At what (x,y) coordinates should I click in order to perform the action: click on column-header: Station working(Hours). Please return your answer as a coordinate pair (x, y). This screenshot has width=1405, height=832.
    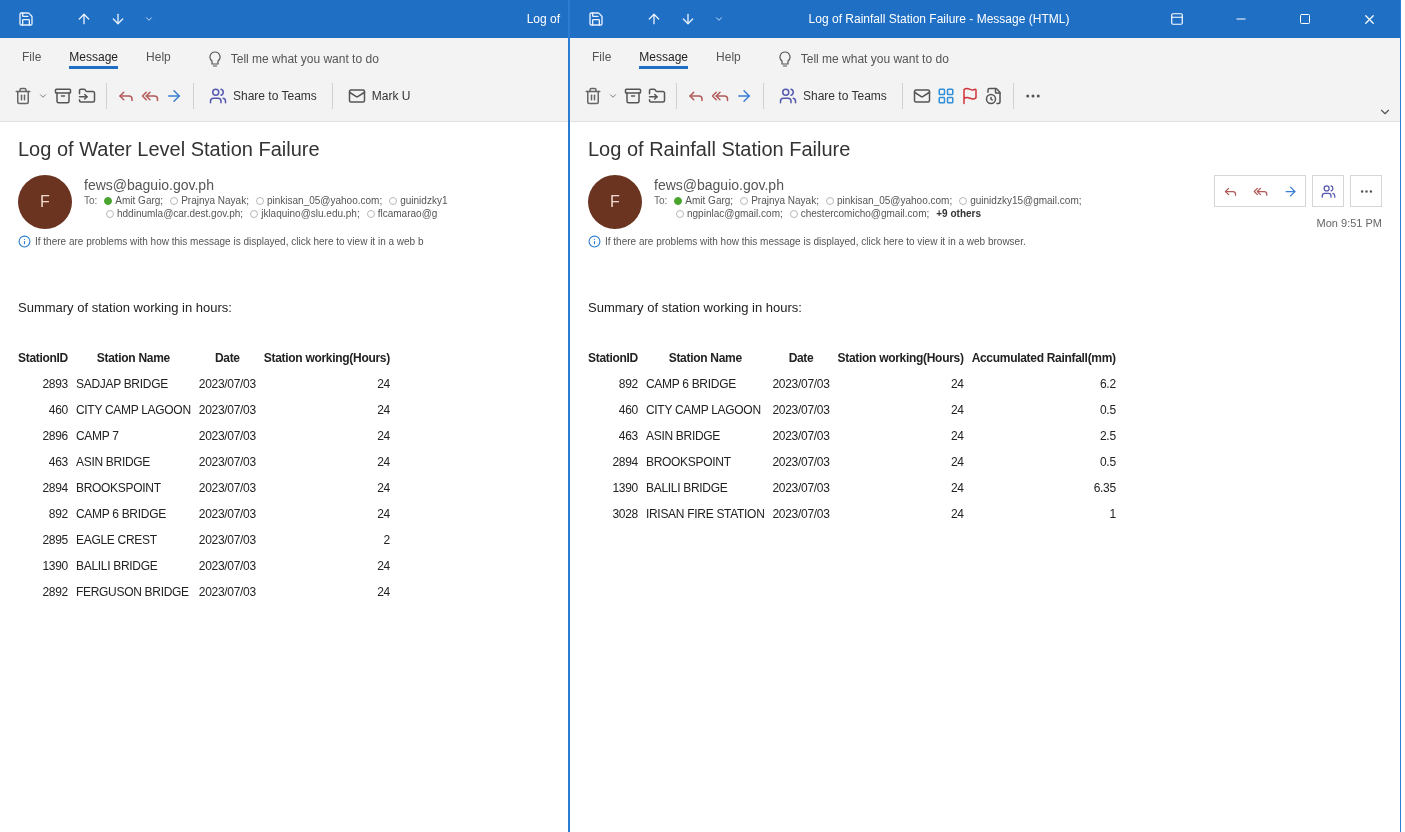
    Looking at the image, I should click on (900, 358).